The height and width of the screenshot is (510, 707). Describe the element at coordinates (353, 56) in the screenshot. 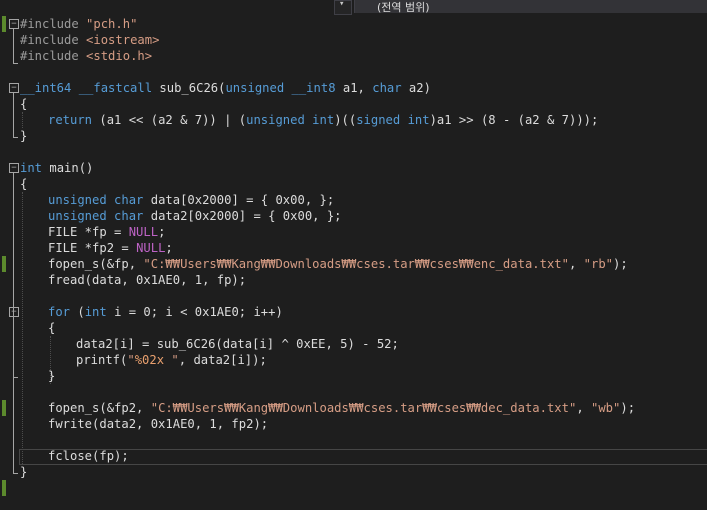

I see `code-line: #include <stdio.h>` at that location.